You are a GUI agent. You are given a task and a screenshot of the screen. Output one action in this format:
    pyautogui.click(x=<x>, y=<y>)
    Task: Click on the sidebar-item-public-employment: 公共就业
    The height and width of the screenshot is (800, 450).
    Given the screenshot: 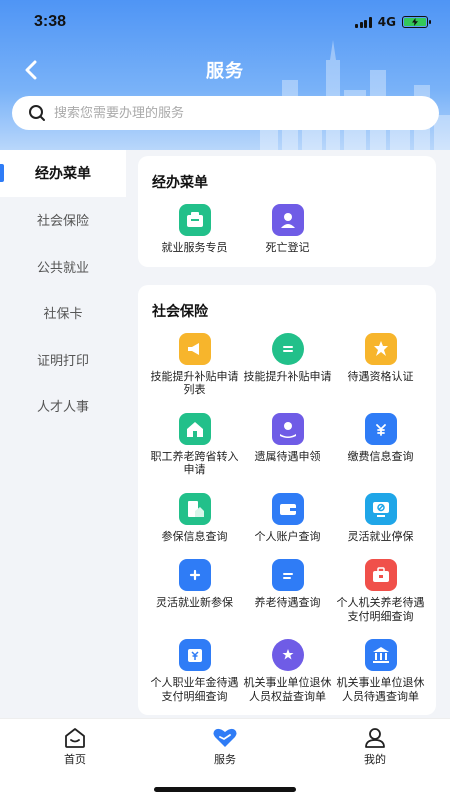 What is the action you would take?
    pyautogui.click(x=63, y=266)
    